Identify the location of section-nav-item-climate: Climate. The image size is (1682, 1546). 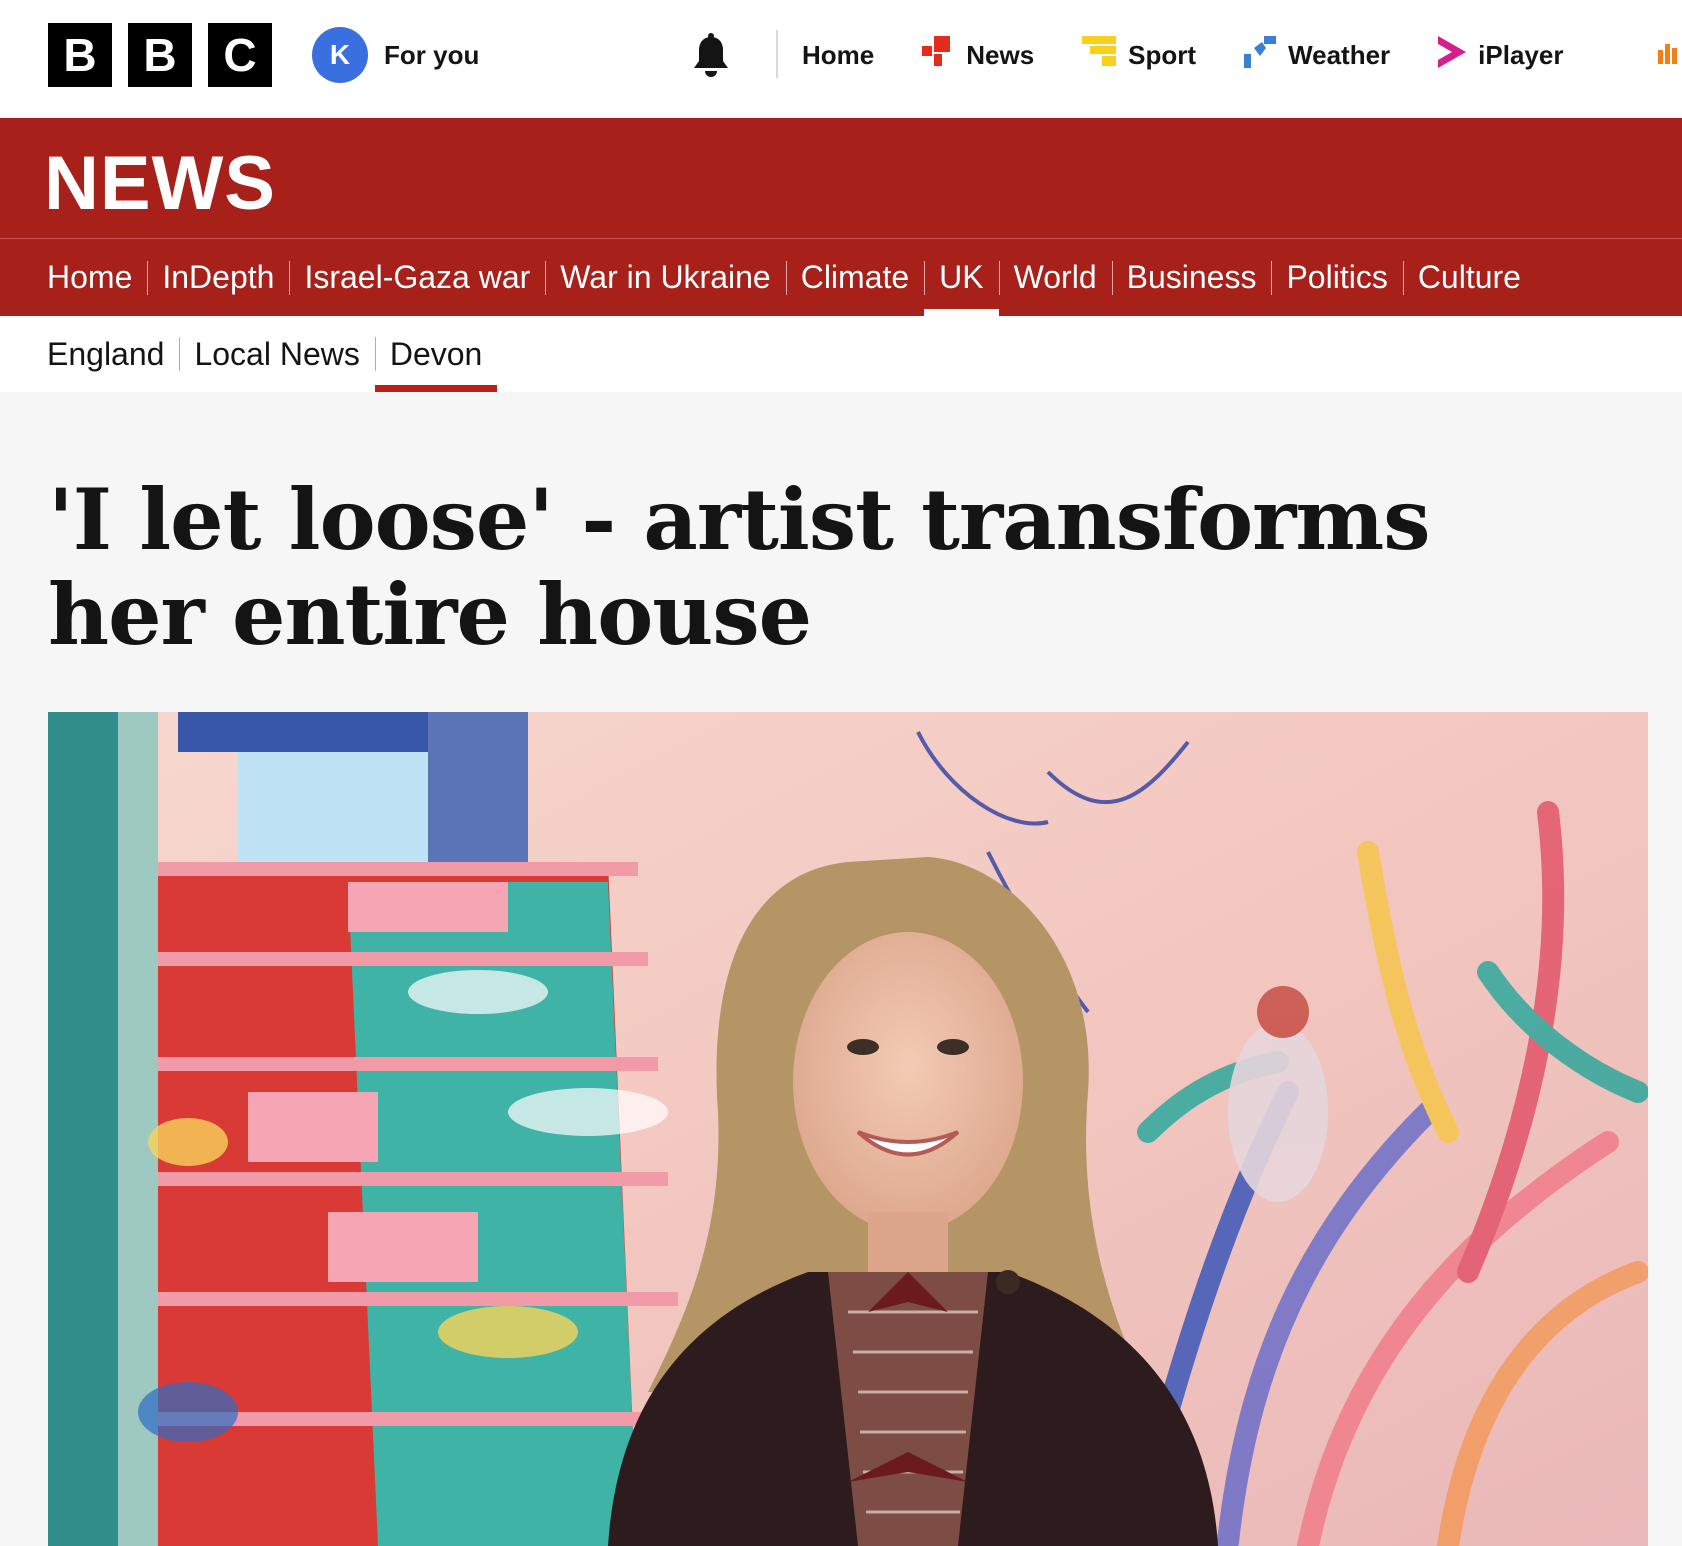
(854, 277).